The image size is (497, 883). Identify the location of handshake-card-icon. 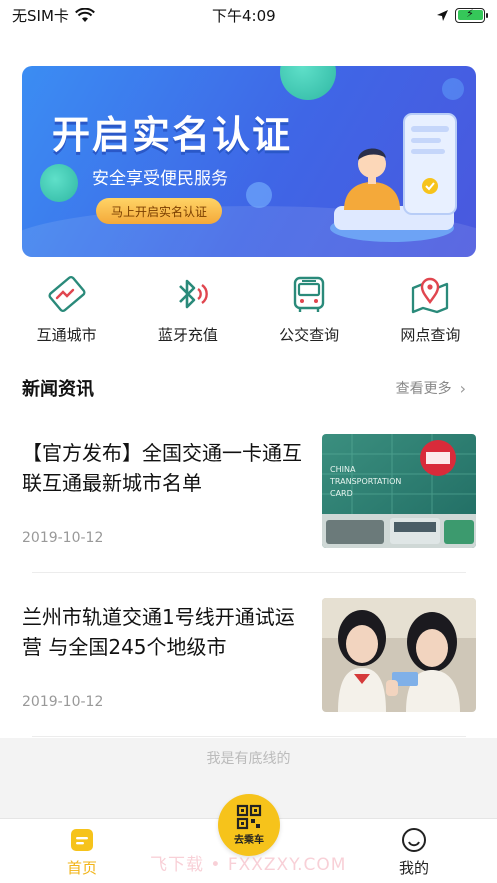
(67, 294).